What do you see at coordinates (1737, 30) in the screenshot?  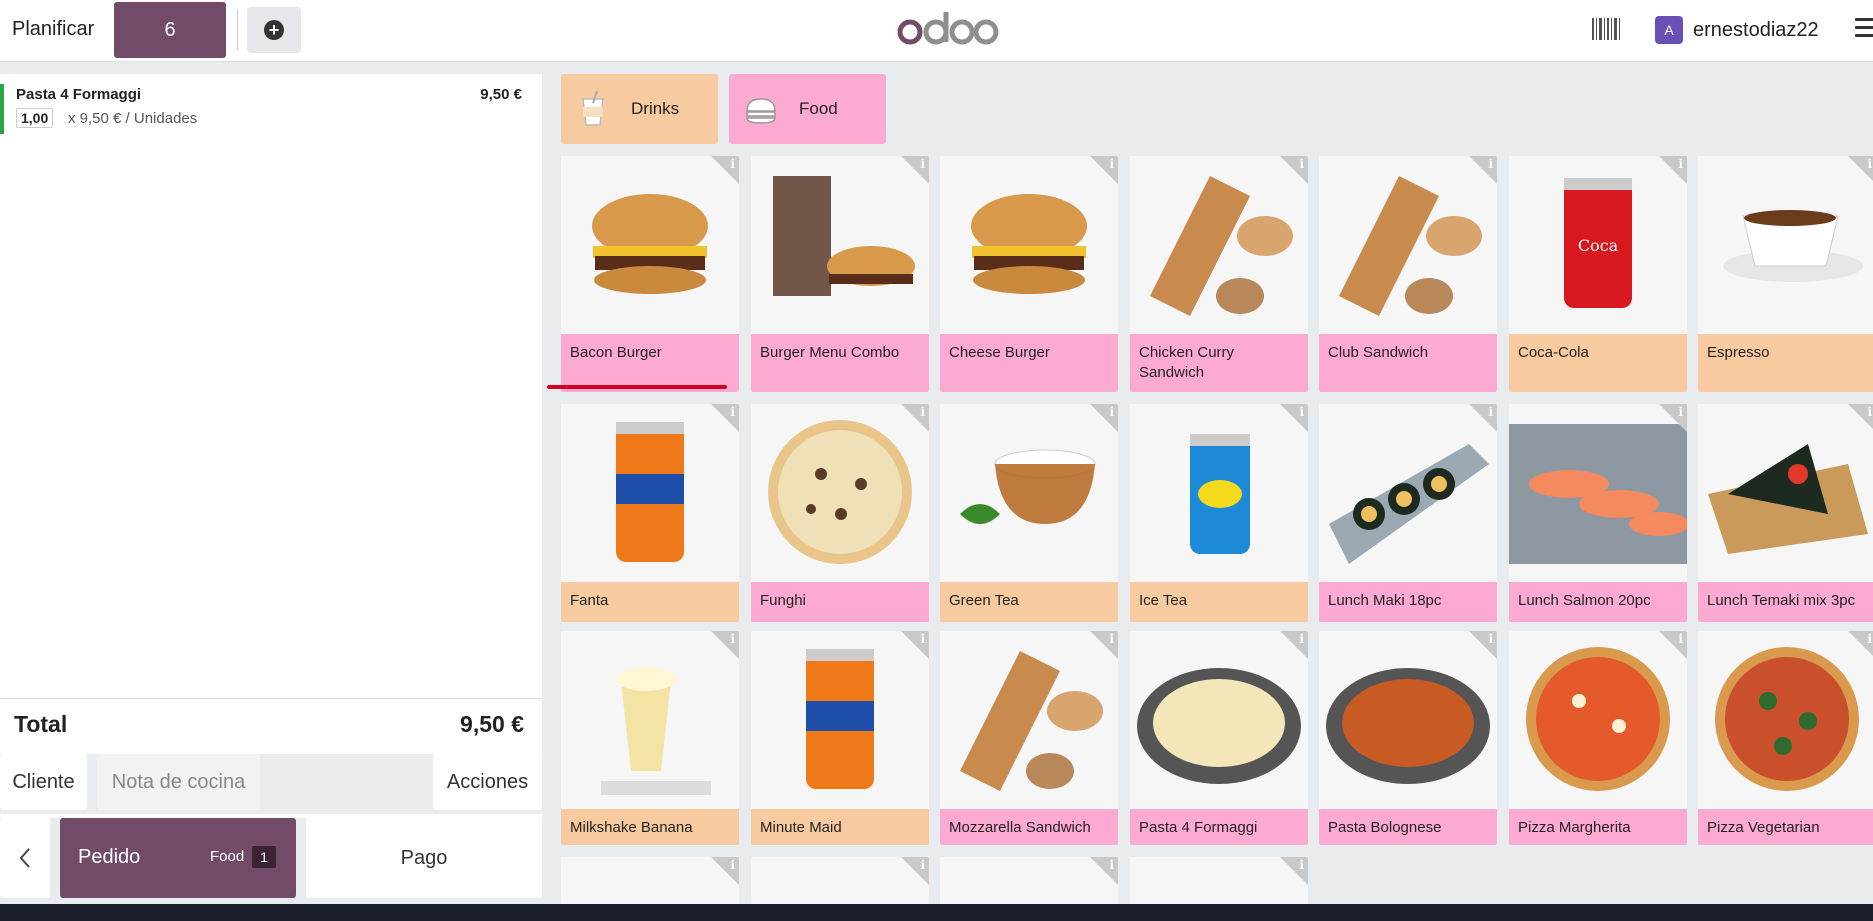 I see `user-menu: A ernestodiaz22` at bounding box center [1737, 30].